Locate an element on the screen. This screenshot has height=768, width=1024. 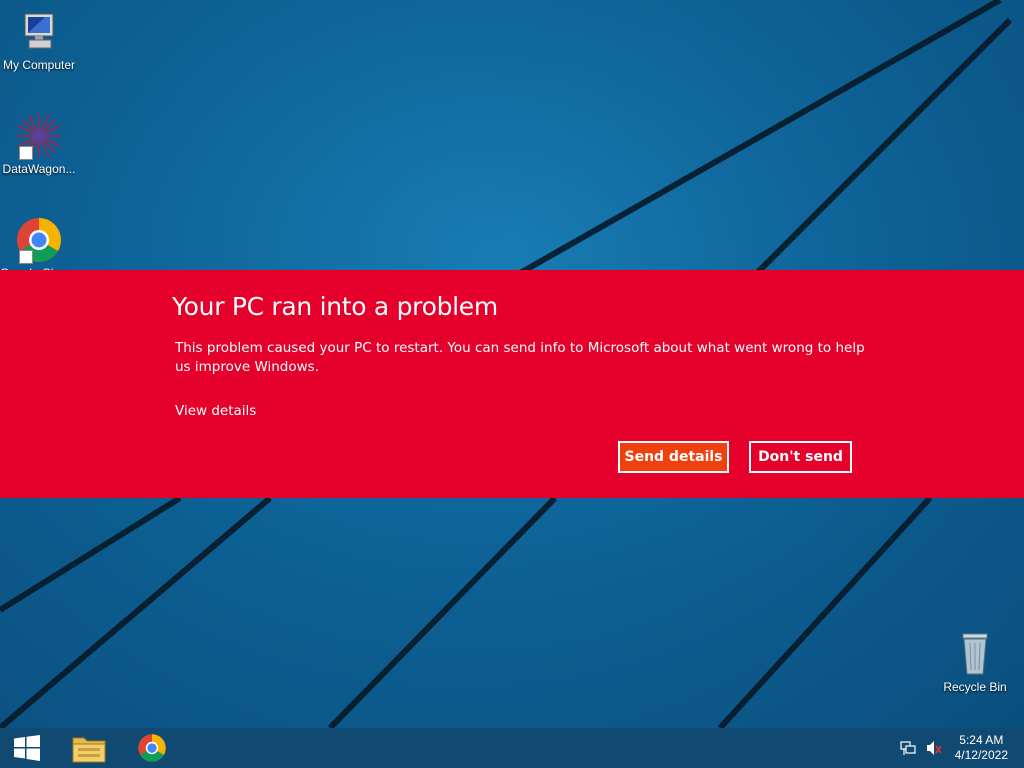
volume-tray-button is located at coordinates (934, 748).